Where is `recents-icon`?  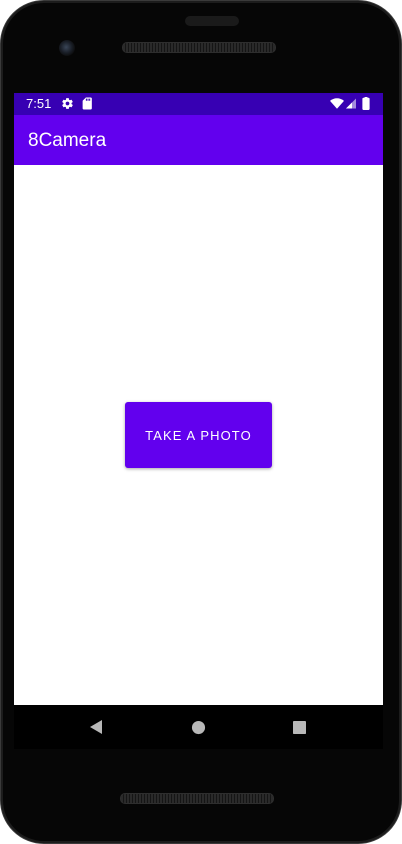 recents-icon is located at coordinates (299, 727).